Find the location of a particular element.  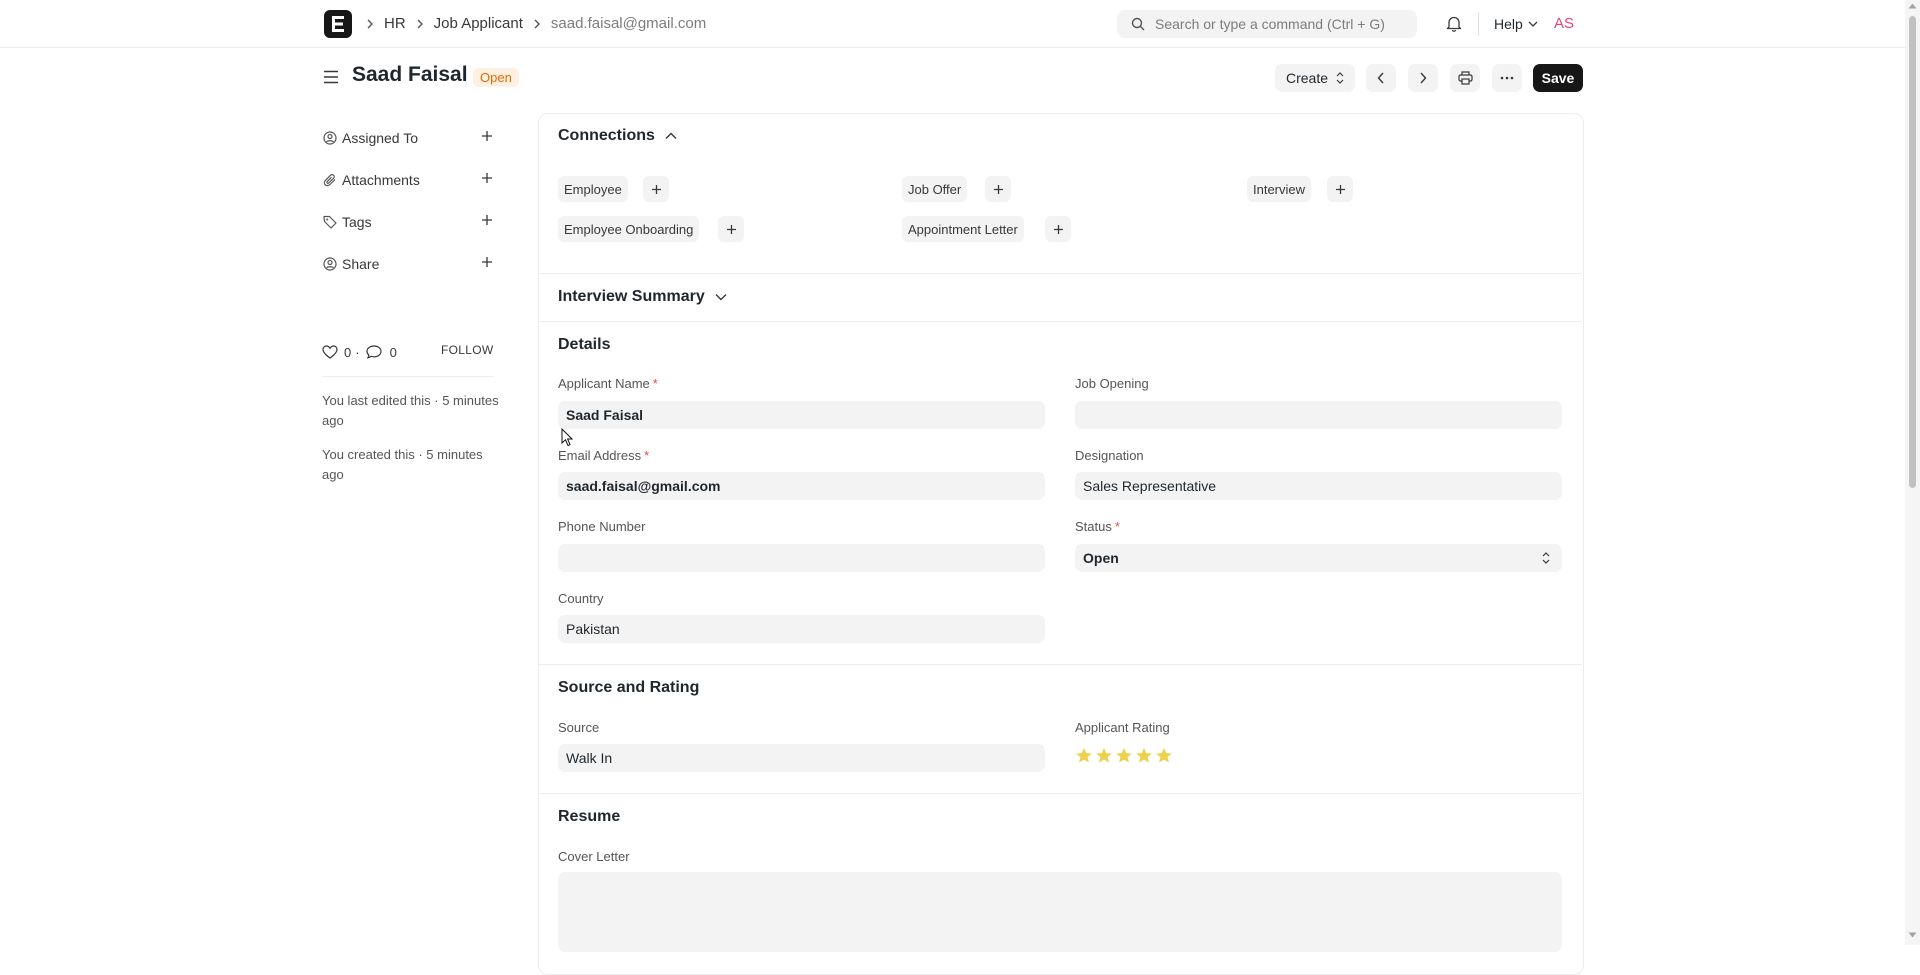

cover-letter-textarea is located at coordinates (1060, 912).